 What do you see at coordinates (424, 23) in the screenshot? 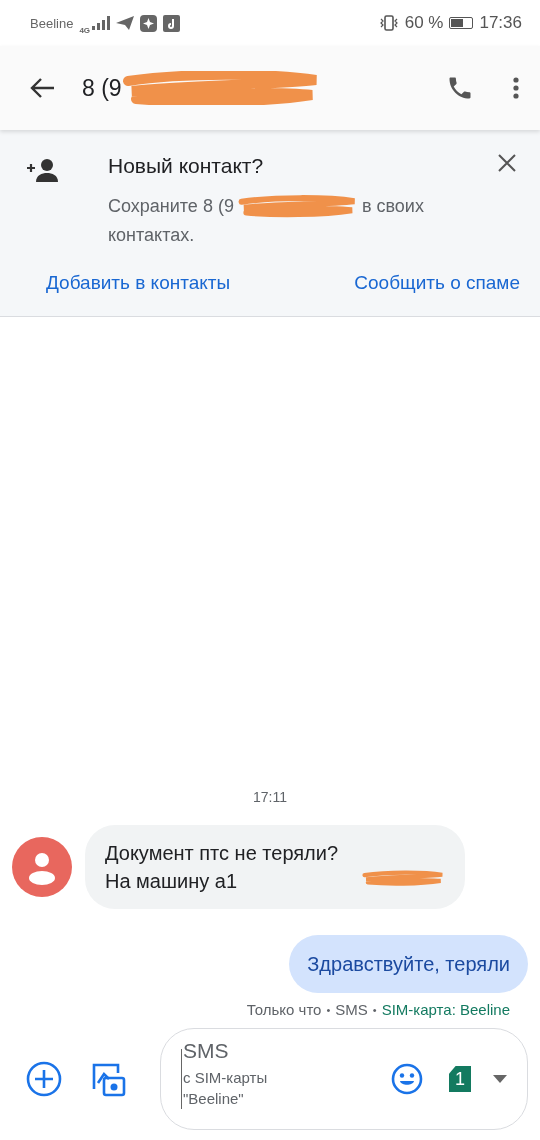
I see `battery-percent: 60 %` at bounding box center [424, 23].